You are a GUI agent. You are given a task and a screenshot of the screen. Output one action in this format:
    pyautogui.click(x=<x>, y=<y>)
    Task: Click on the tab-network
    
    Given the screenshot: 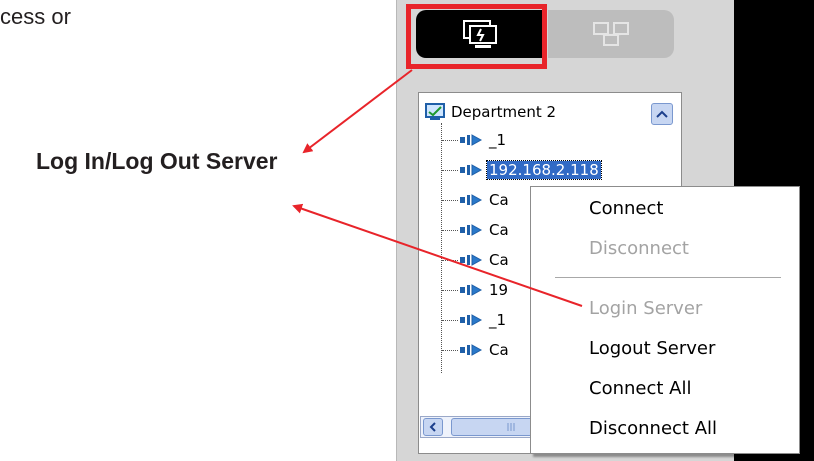 What is the action you would take?
    pyautogui.click(x=611, y=34)
    